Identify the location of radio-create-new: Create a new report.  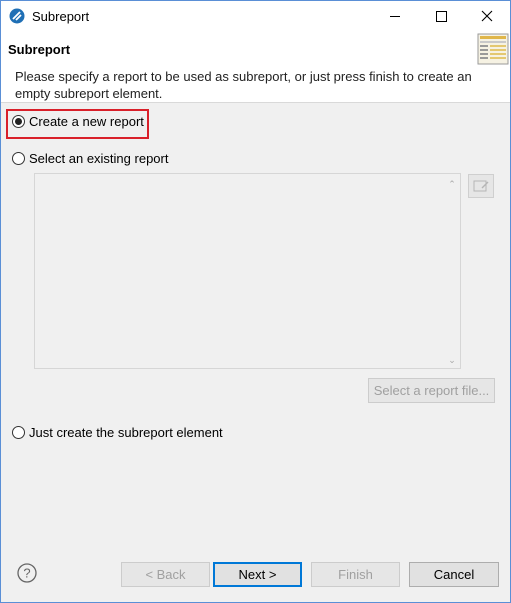
(78, 121).